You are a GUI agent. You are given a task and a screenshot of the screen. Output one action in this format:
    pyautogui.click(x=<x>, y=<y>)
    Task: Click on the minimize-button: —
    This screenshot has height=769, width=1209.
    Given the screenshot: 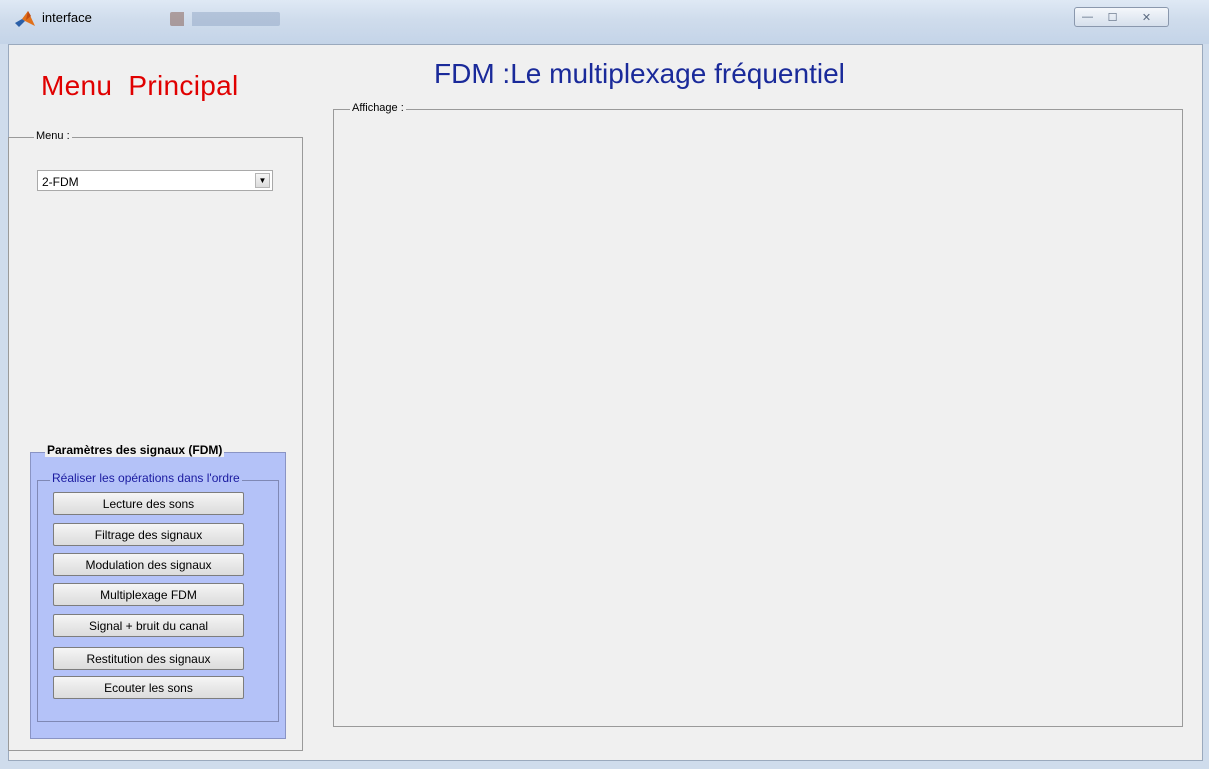 What is the action you would take?
    pyautogui.click(x=1087, y=17)
    